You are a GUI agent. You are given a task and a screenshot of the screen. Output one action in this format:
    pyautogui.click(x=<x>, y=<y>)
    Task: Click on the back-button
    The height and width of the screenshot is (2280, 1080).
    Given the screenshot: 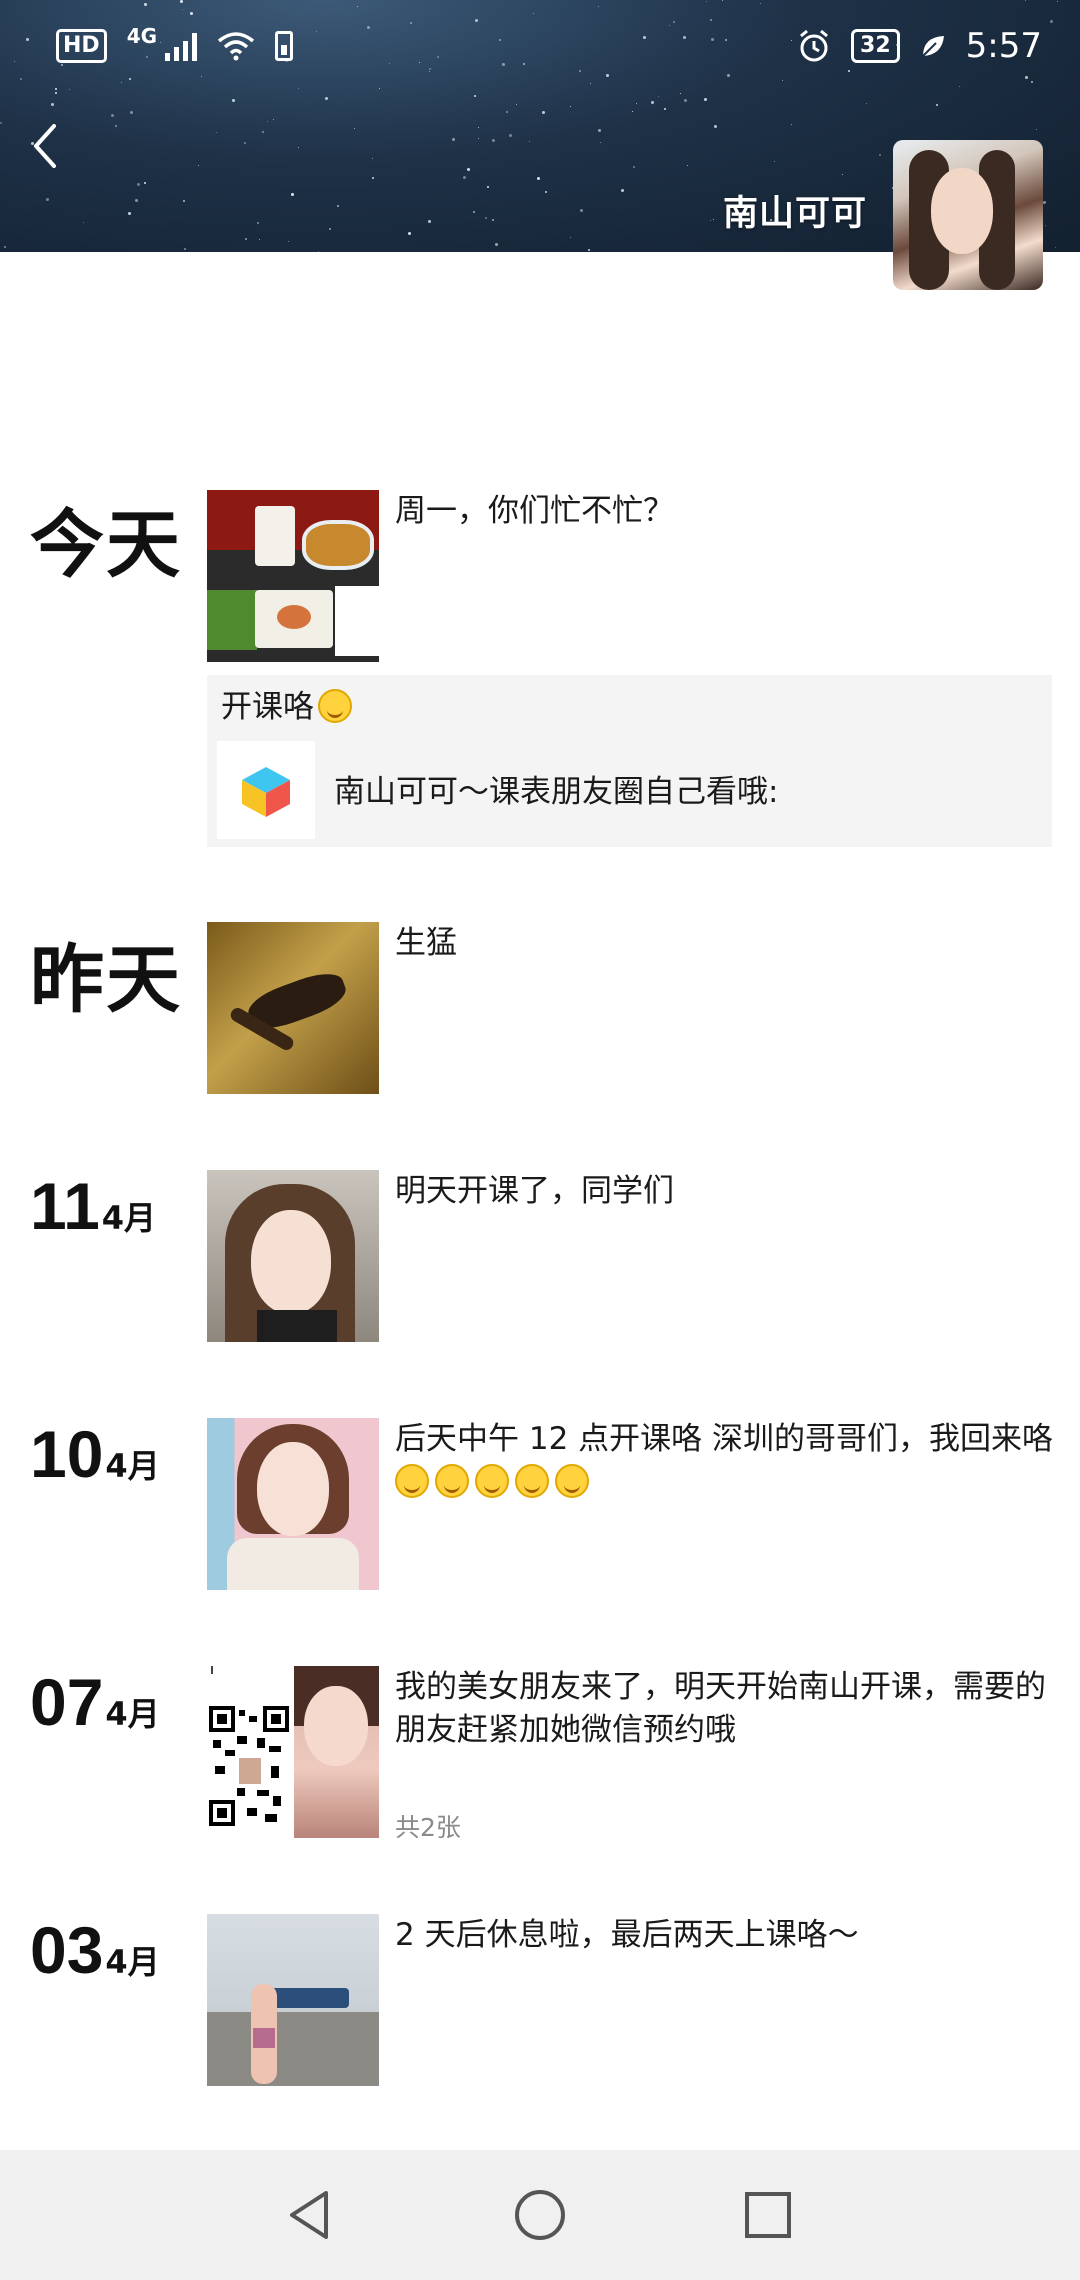 What is the action you would take?
    pyautogui.click(x=46, y=146)
    